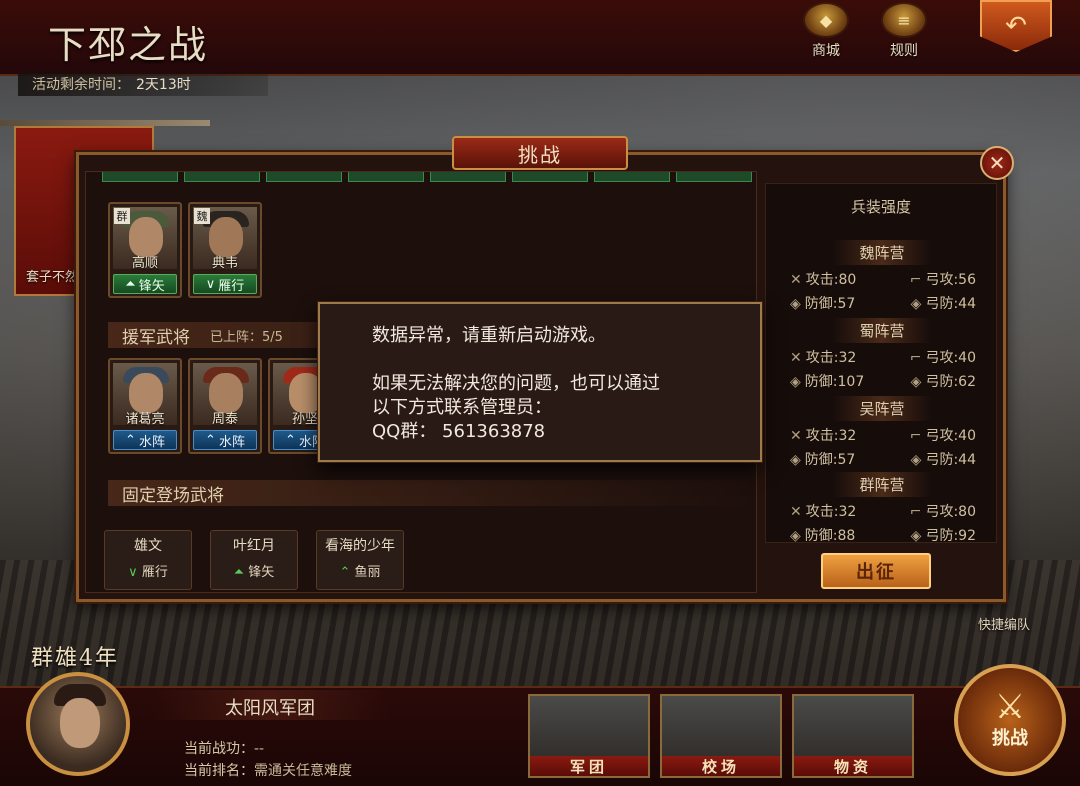 The width and height of the screenshot is (1080, 786). What do you see at coordinates (148, 572) in the screenshot?
I see `fixed-hero-formation: ∨ 雁行` at bounding box center [148, 572].